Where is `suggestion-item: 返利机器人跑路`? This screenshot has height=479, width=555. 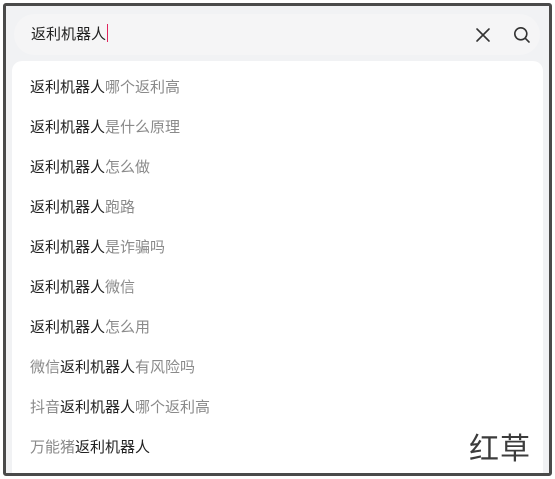
suggestion-item: 返利机器人跑路 is located at coordinates (82, 207).